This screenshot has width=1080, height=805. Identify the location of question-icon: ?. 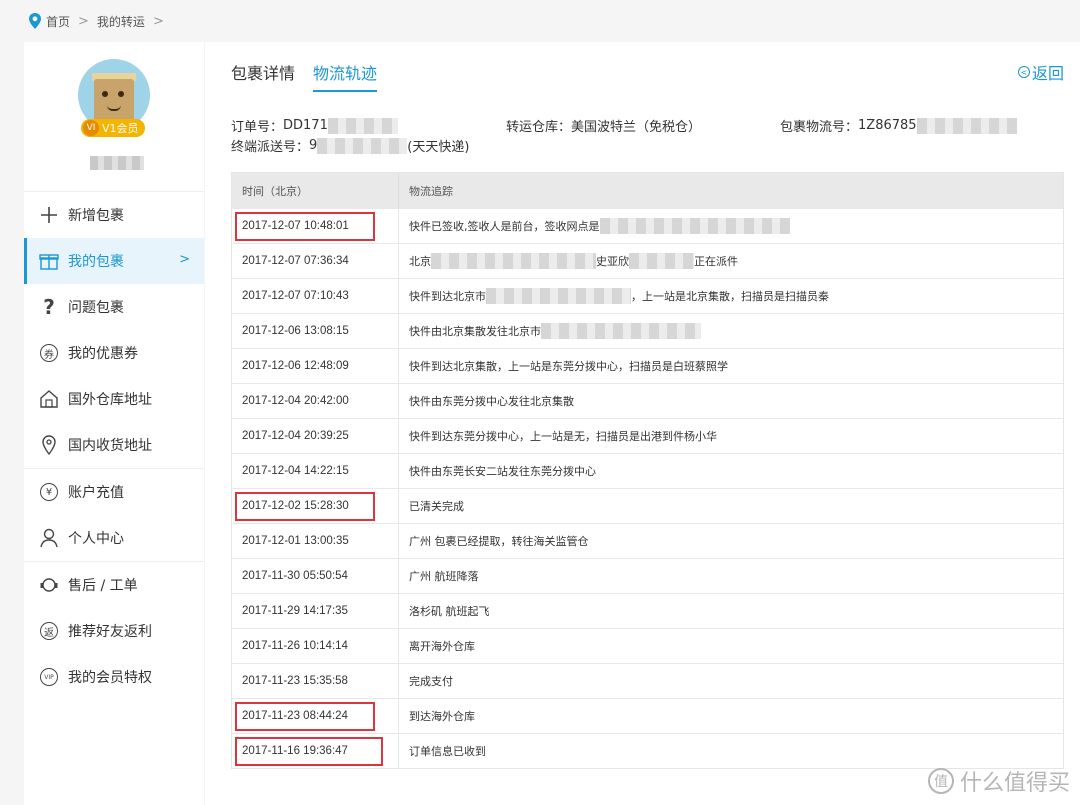
(49, 307).